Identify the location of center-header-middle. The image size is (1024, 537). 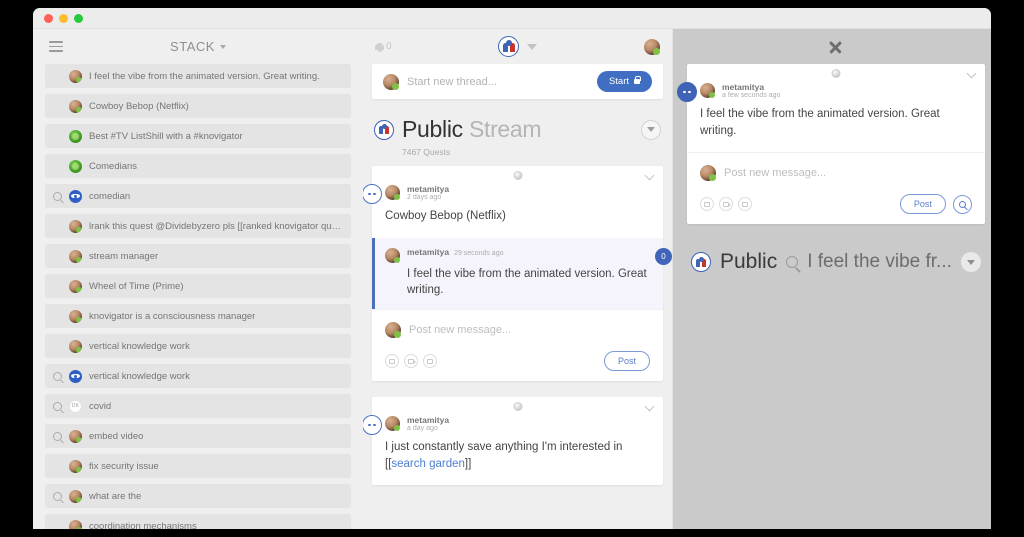
(518, 46).